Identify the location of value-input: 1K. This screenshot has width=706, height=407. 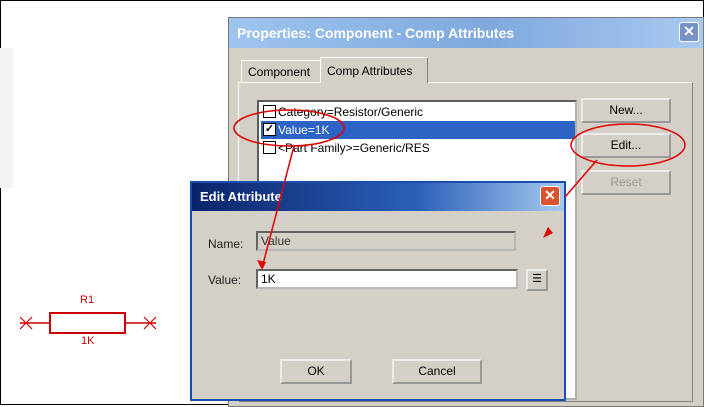
(387, 279).